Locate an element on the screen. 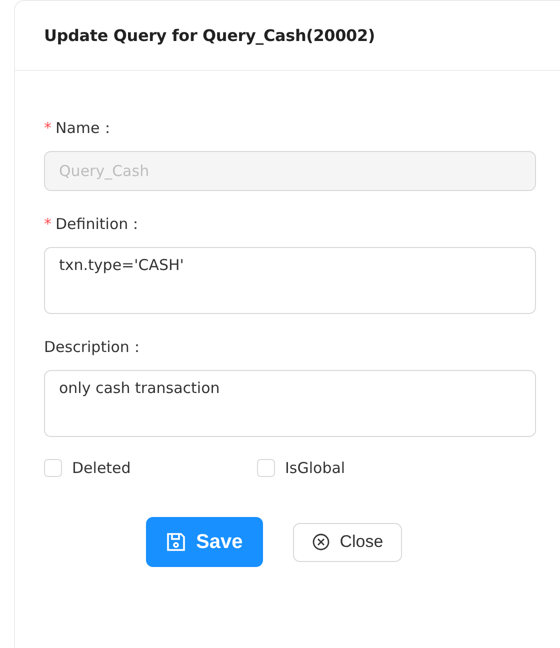 The width and height of the screenshot is (560, 648). save-icon is located at coordinates (176, 542).